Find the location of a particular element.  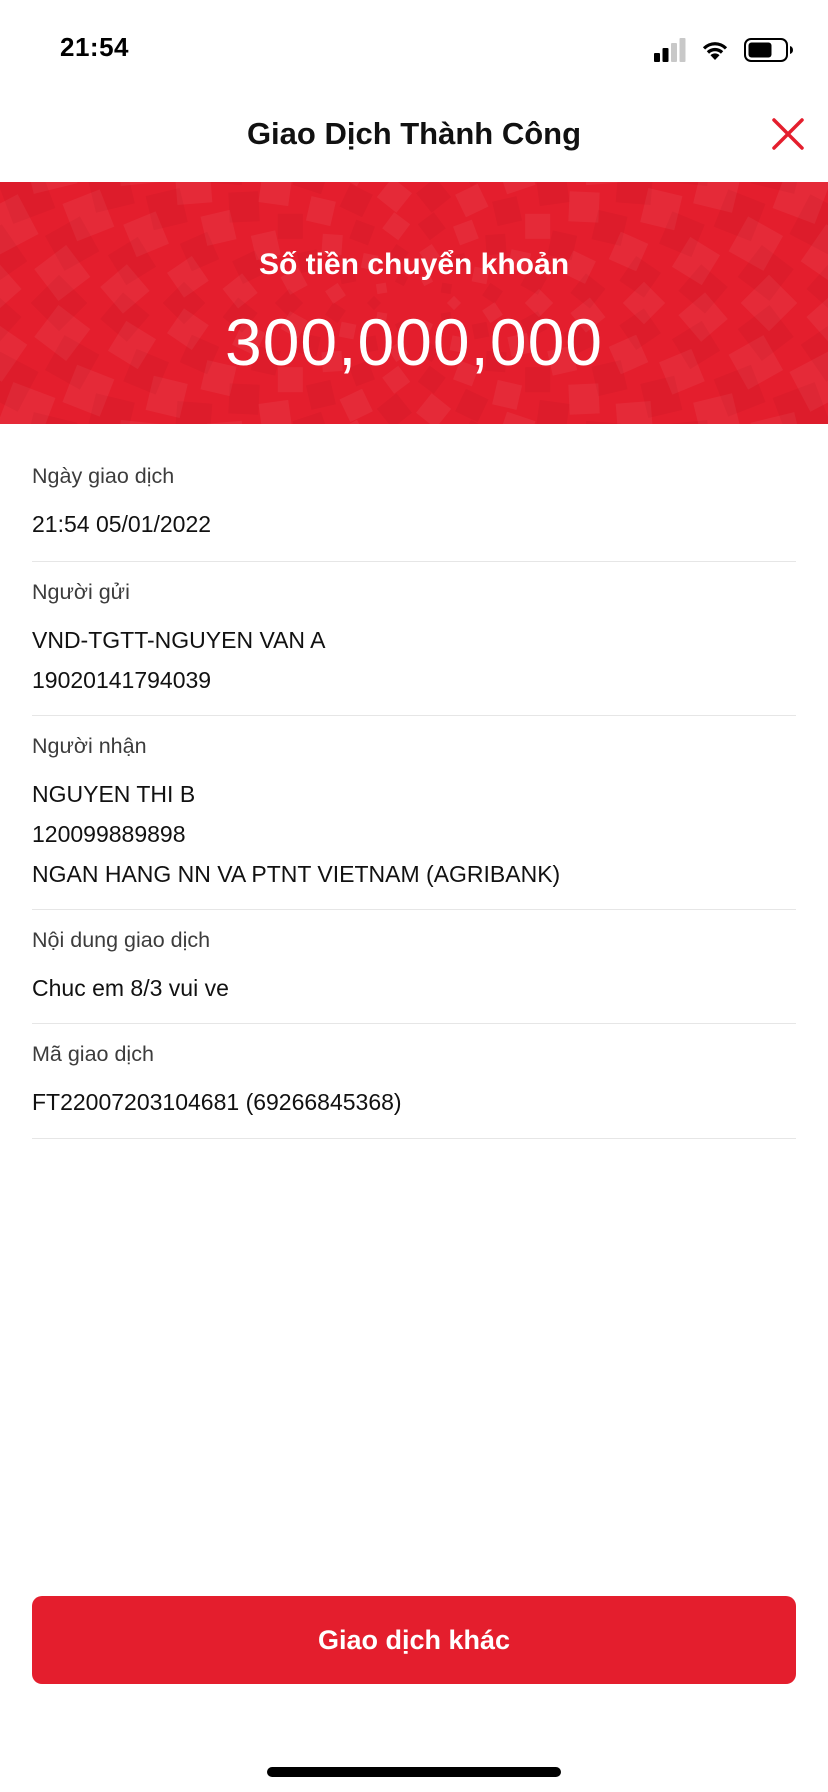

close-icon is located at coordinates (788, 134).